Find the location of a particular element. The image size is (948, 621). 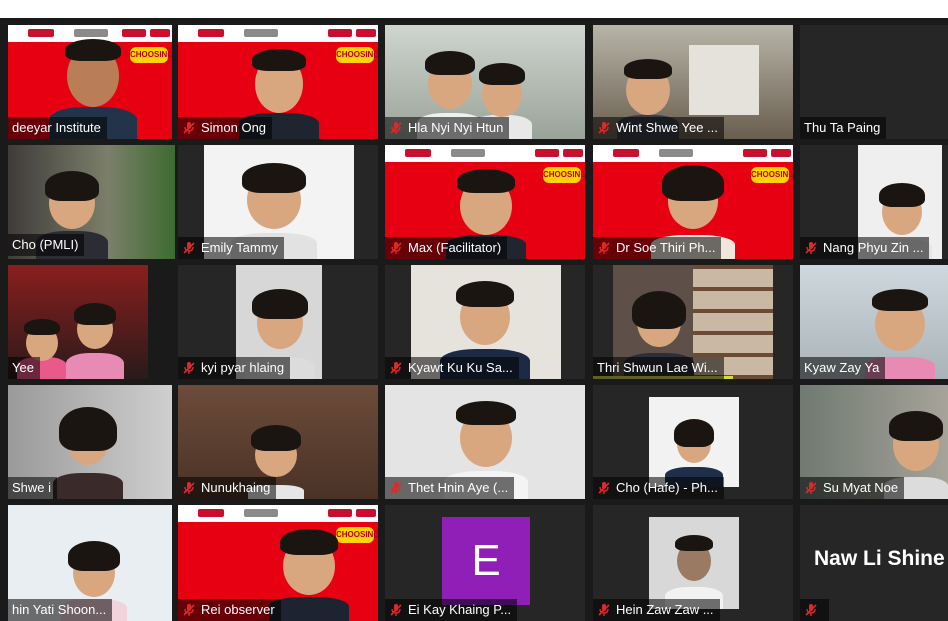

video-tile: Thu Ta Paing is located at coordinates (874, 82).